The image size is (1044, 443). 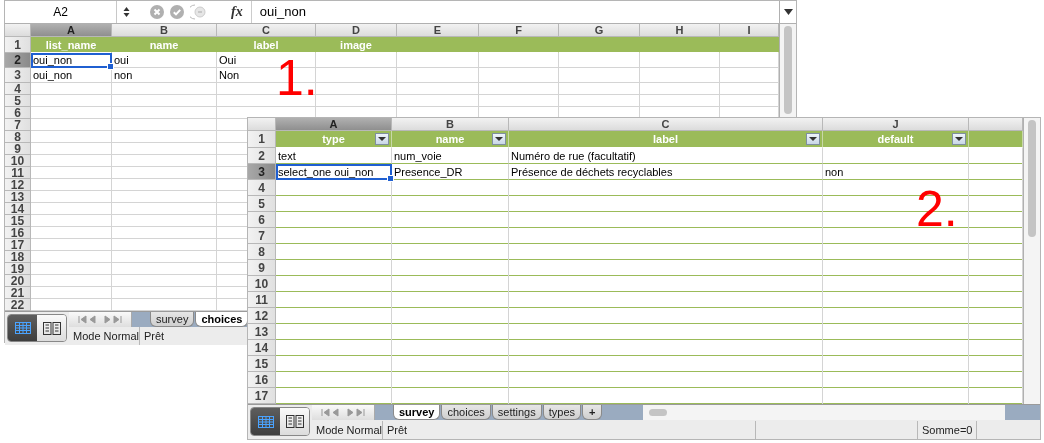 What do you see at coordinates (519, 30) in the screenshot?
I see `column-header: F` at bounding box center [519, 30].